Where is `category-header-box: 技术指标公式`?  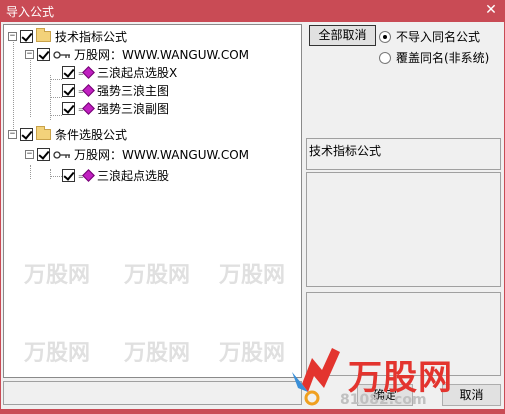
category-header-box: 技术指标公式 is located at coordinates (403, 154).